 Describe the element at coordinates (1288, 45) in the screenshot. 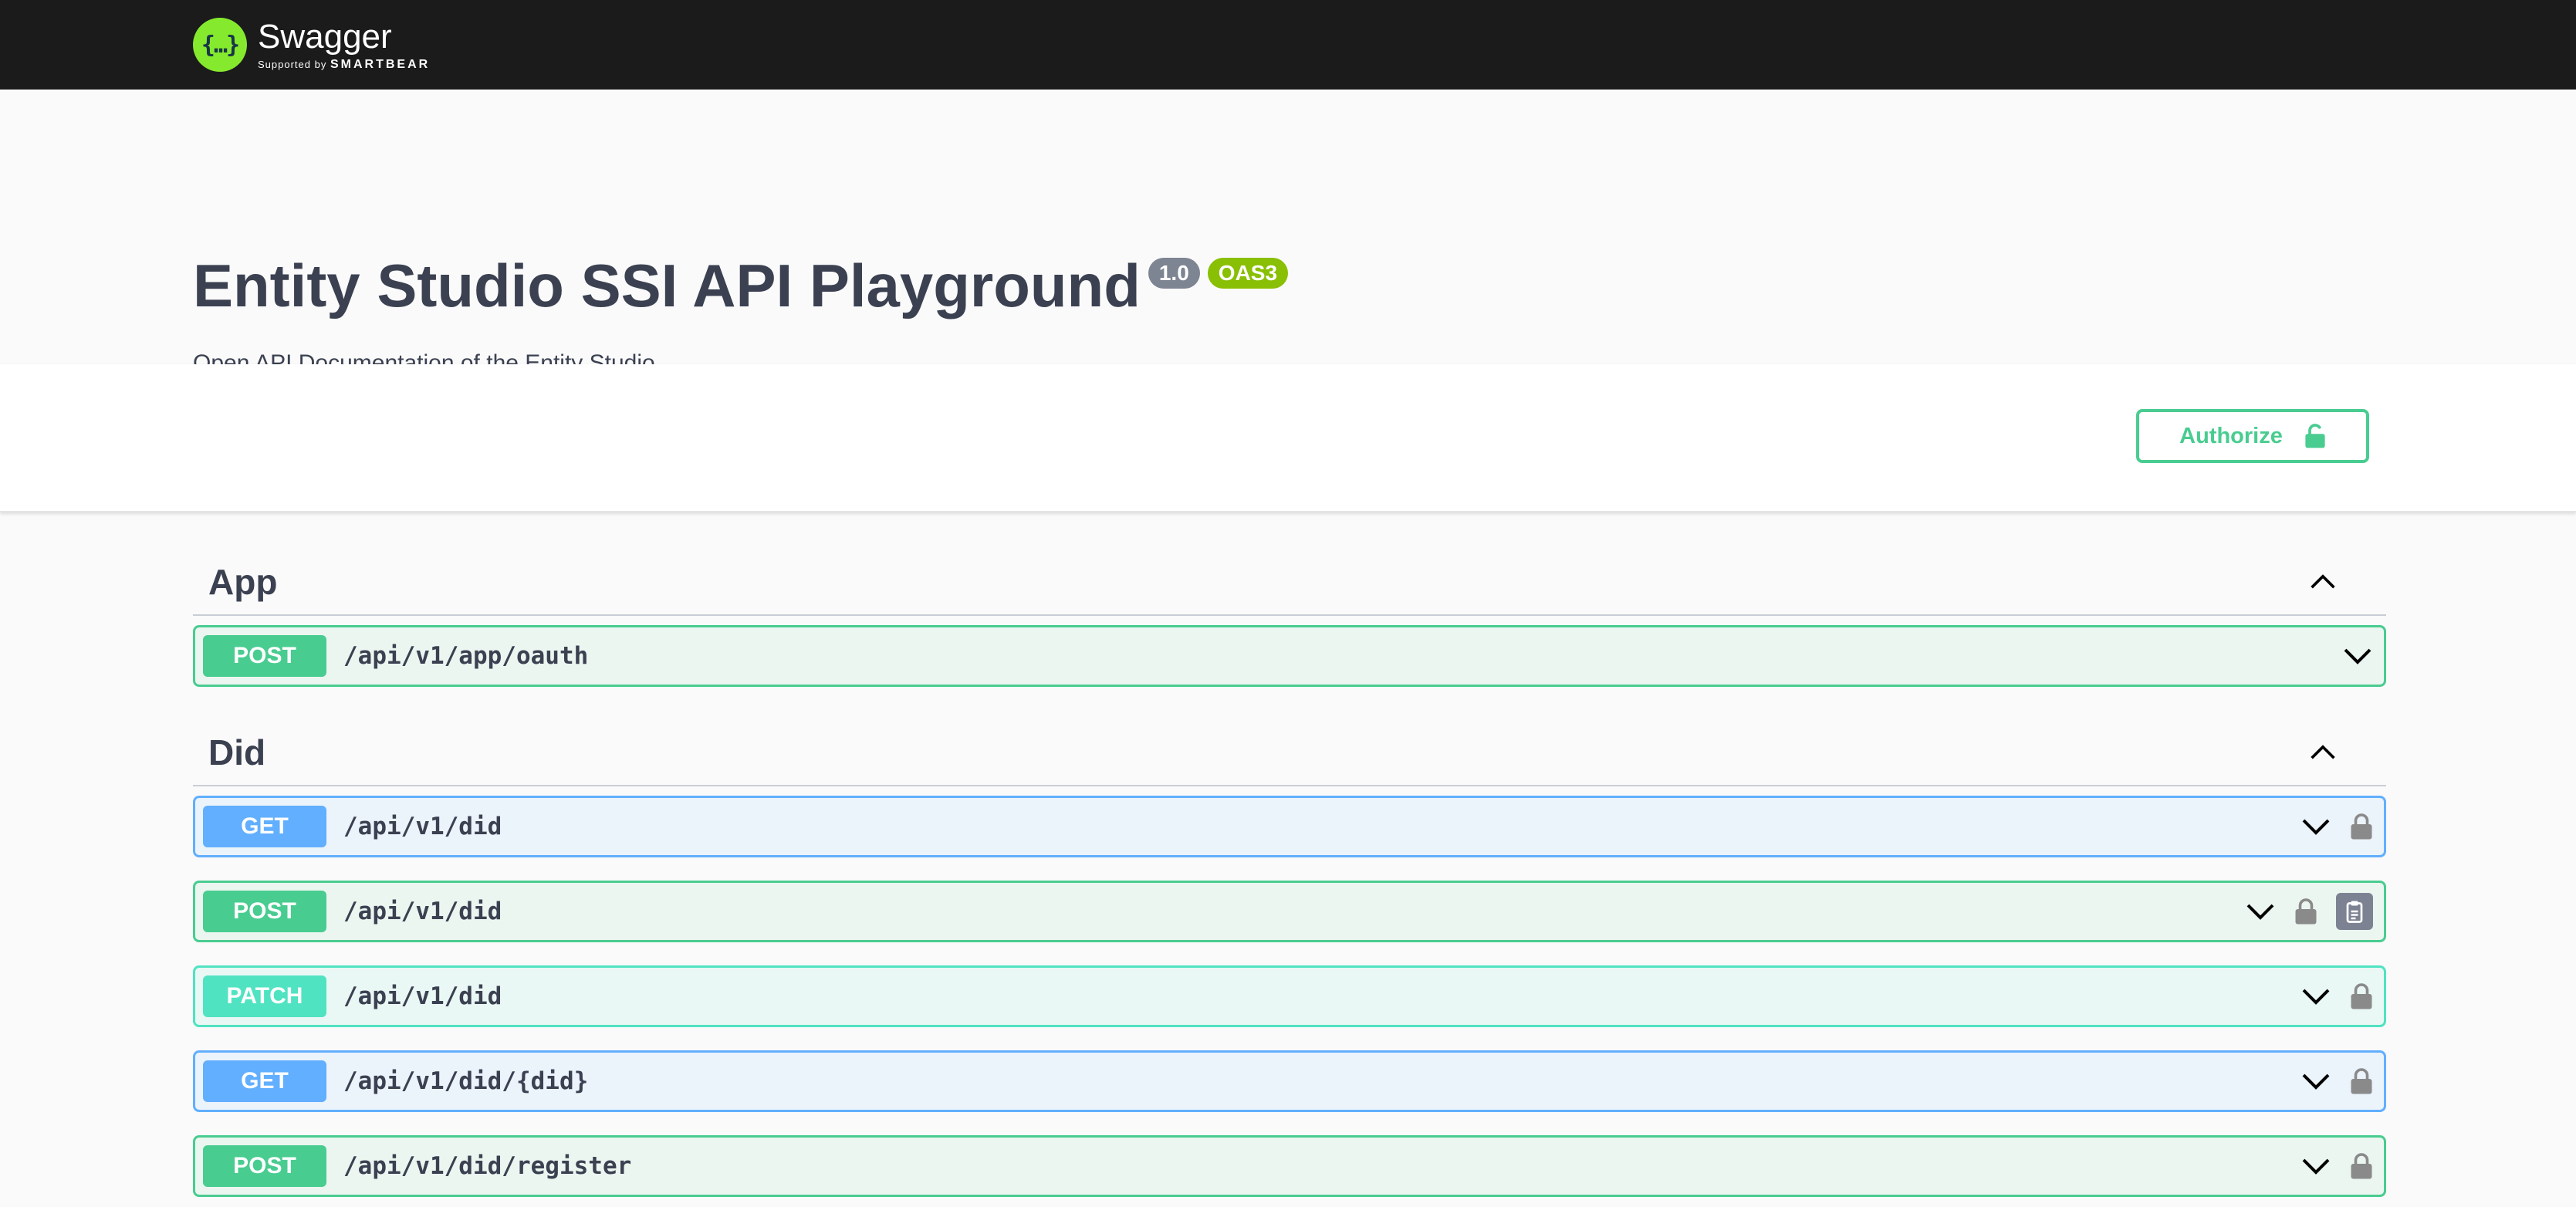

I see `topbar: {…} Swagger Supported by SMARTBEAR` at that location.